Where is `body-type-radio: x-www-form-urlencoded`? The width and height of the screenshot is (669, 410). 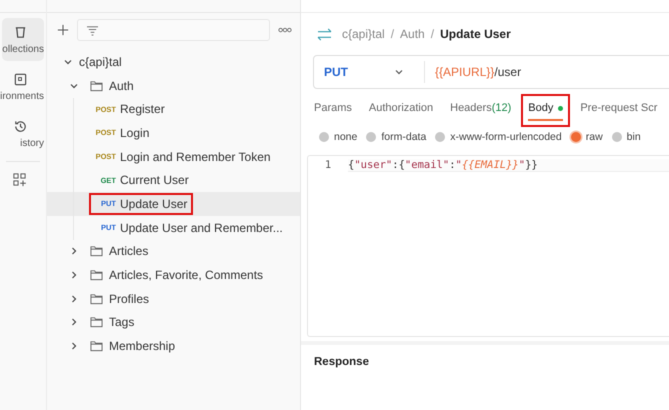 body-type-radio: x-www-form-urlencoded is located at coordinates (498, 137).